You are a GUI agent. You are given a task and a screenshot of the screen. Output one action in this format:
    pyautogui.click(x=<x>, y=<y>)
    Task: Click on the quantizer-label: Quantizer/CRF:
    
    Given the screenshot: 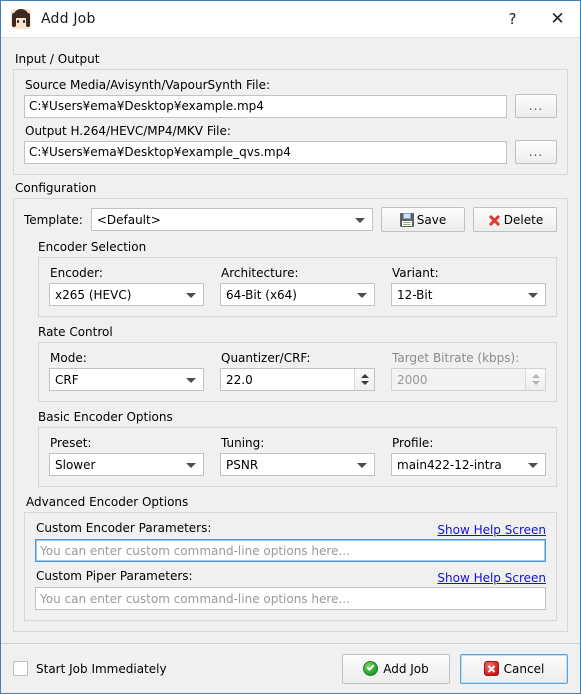 What is the action you would take?
    pyautogui.click(x=266, y=358)
    